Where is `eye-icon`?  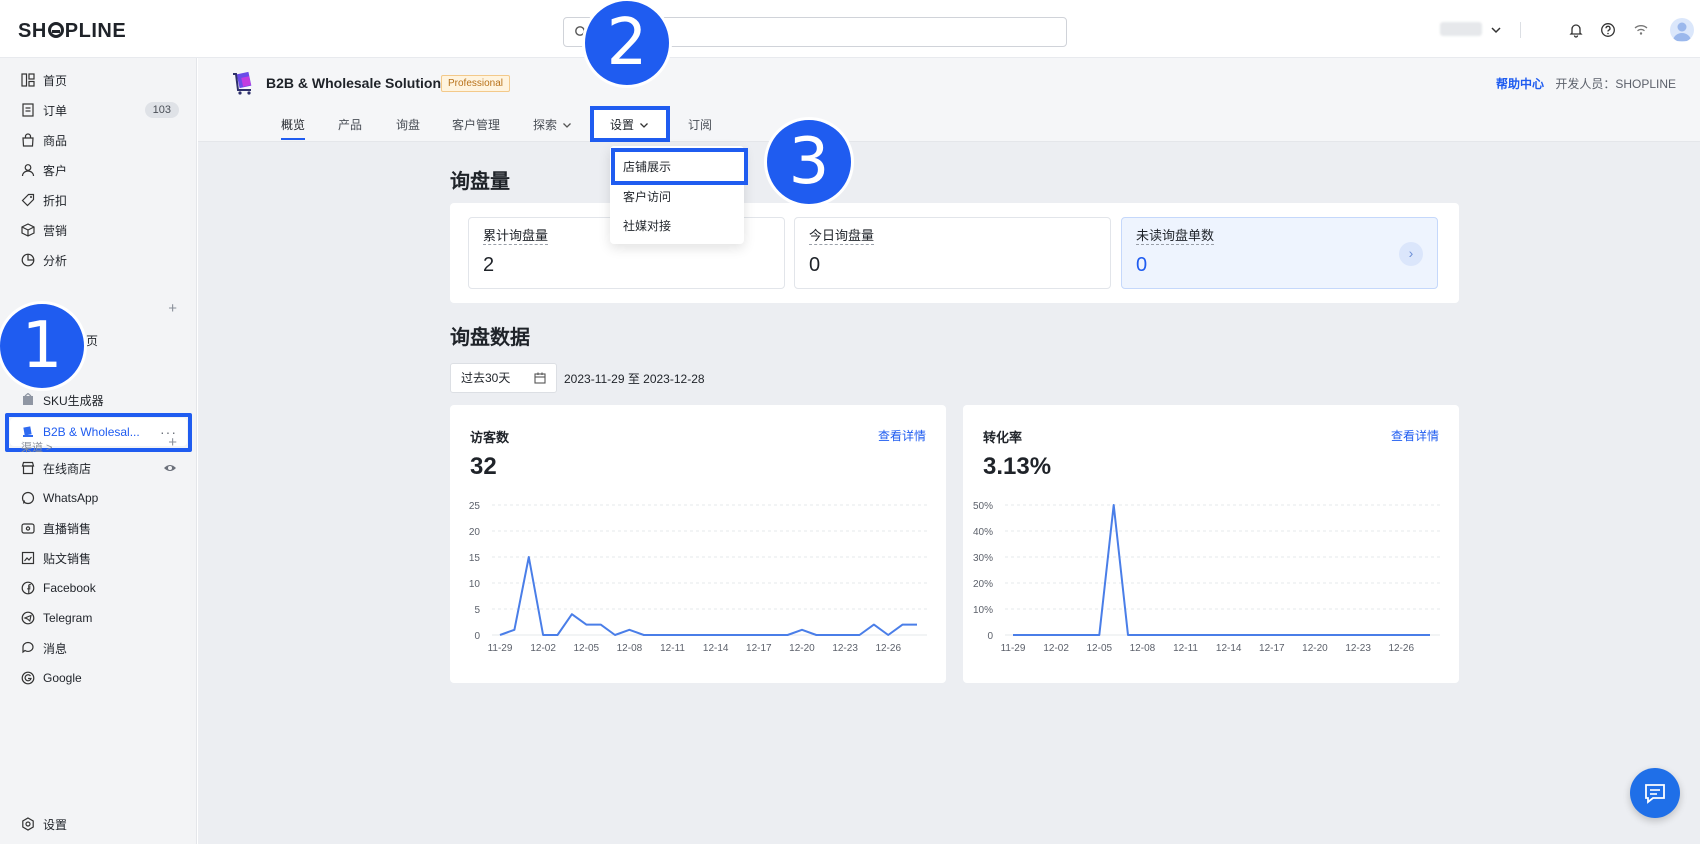
eye-icon is located at coordinates (170, 468).